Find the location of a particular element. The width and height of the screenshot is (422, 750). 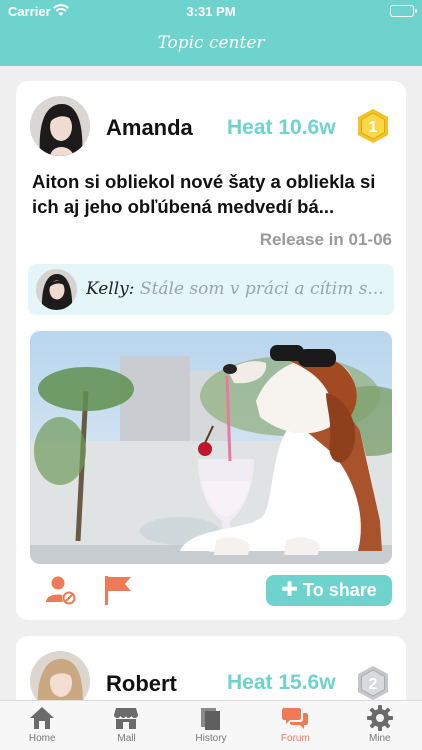

release-date: Release in 01-06 is located at coordinates (325, 239).